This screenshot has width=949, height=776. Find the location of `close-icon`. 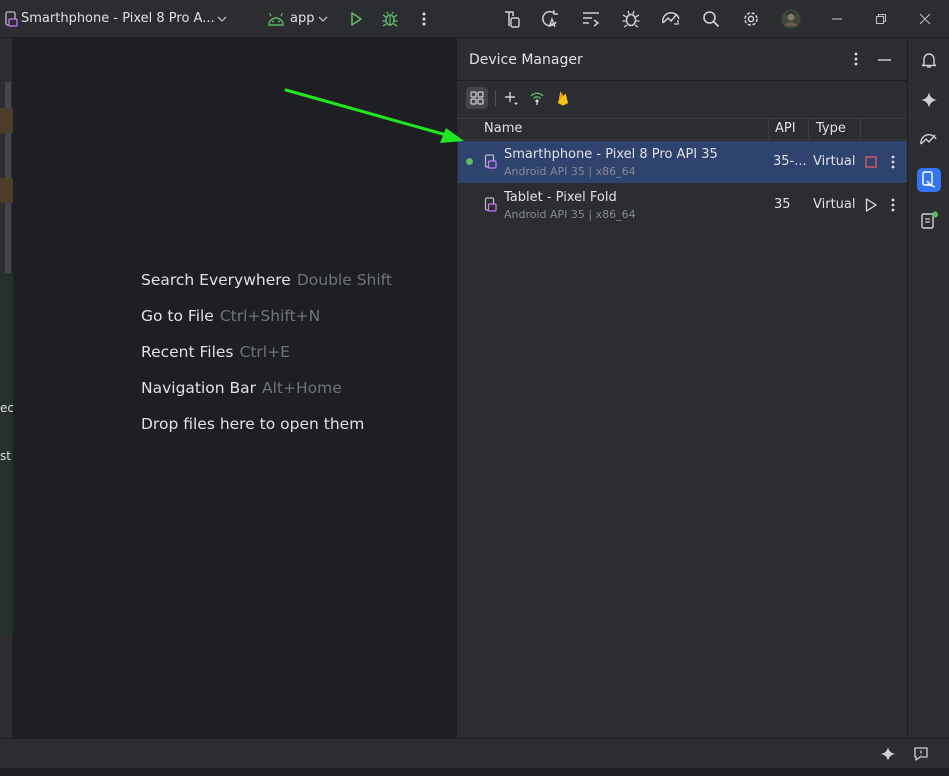

close-icon is located at coordinates (925, 19).